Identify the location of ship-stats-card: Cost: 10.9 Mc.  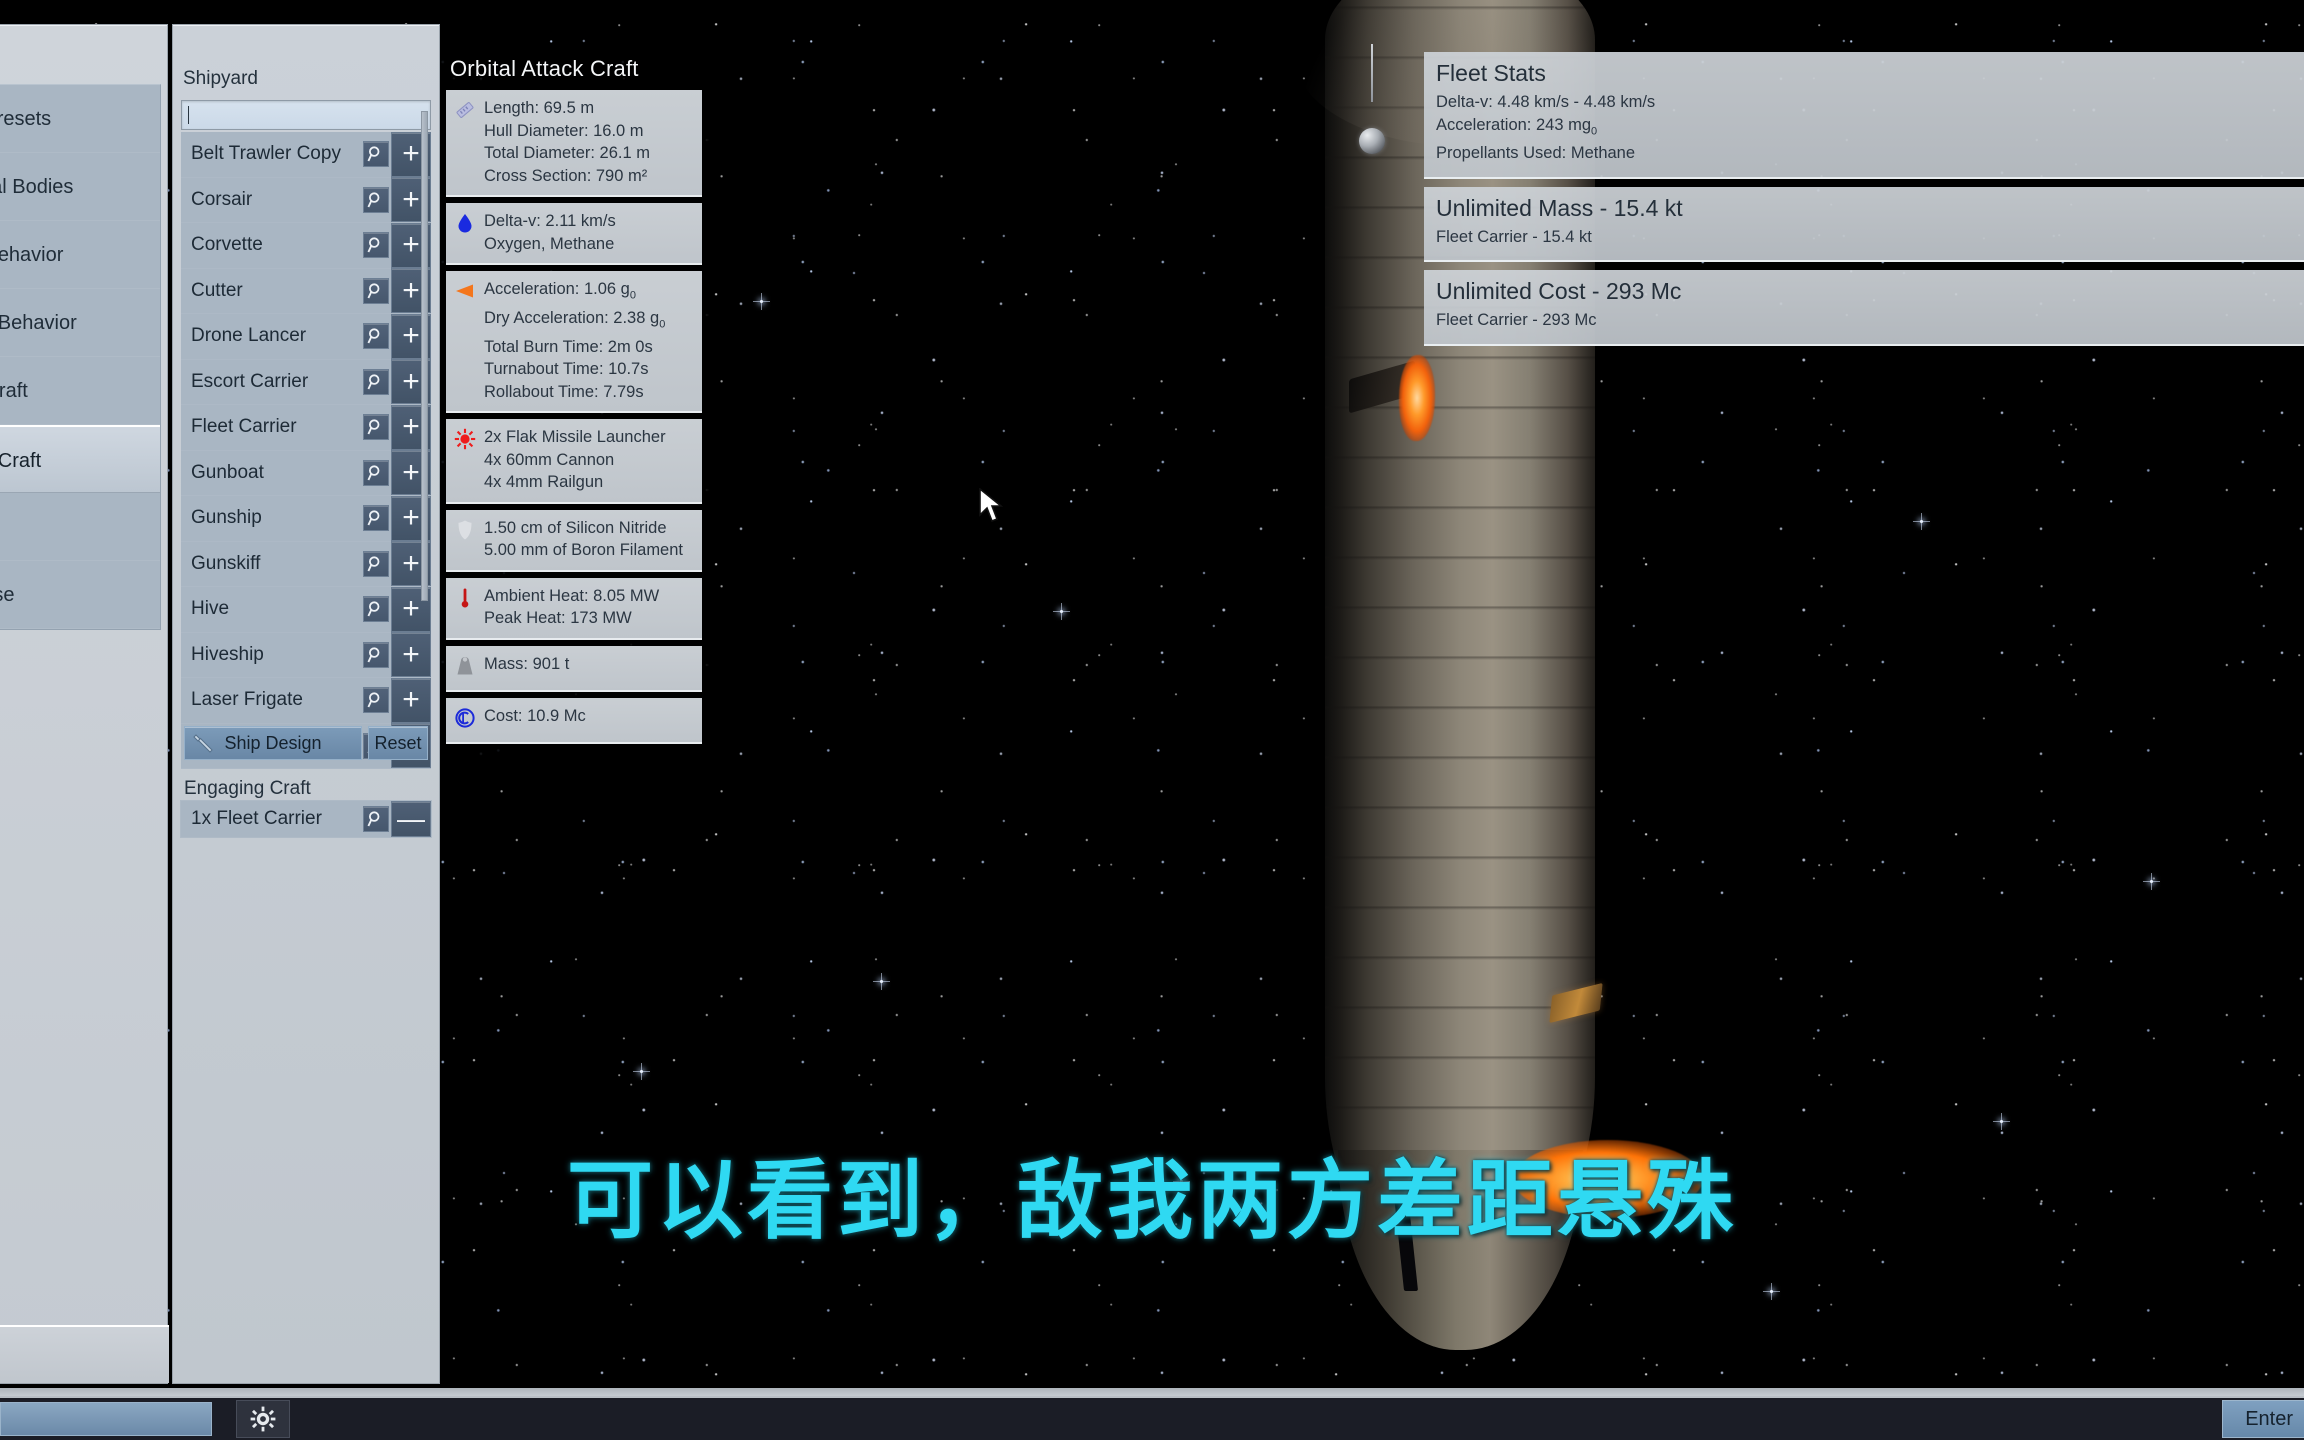
(574, 720).